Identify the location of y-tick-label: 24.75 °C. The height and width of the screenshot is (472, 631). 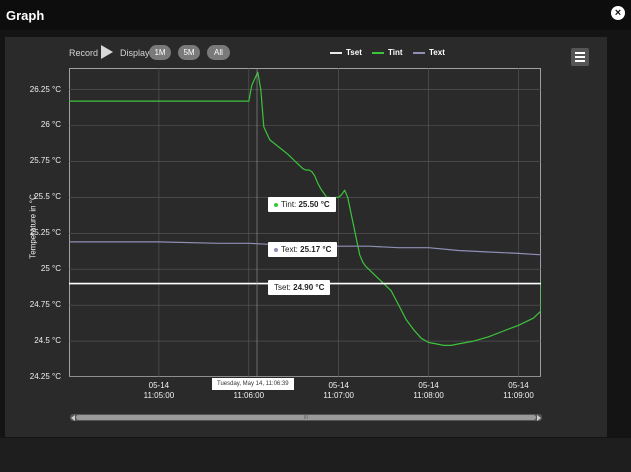
(45, 305).